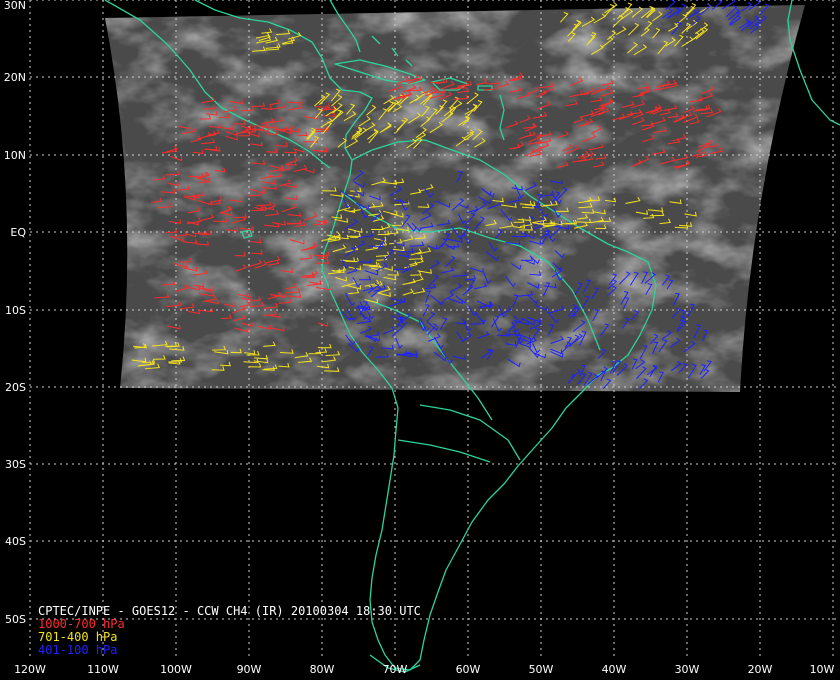 The image size is (840, 680). Describe the element at coordinates (760, 669) in the screenshot. I see `longitude-label: 20W` at that location.